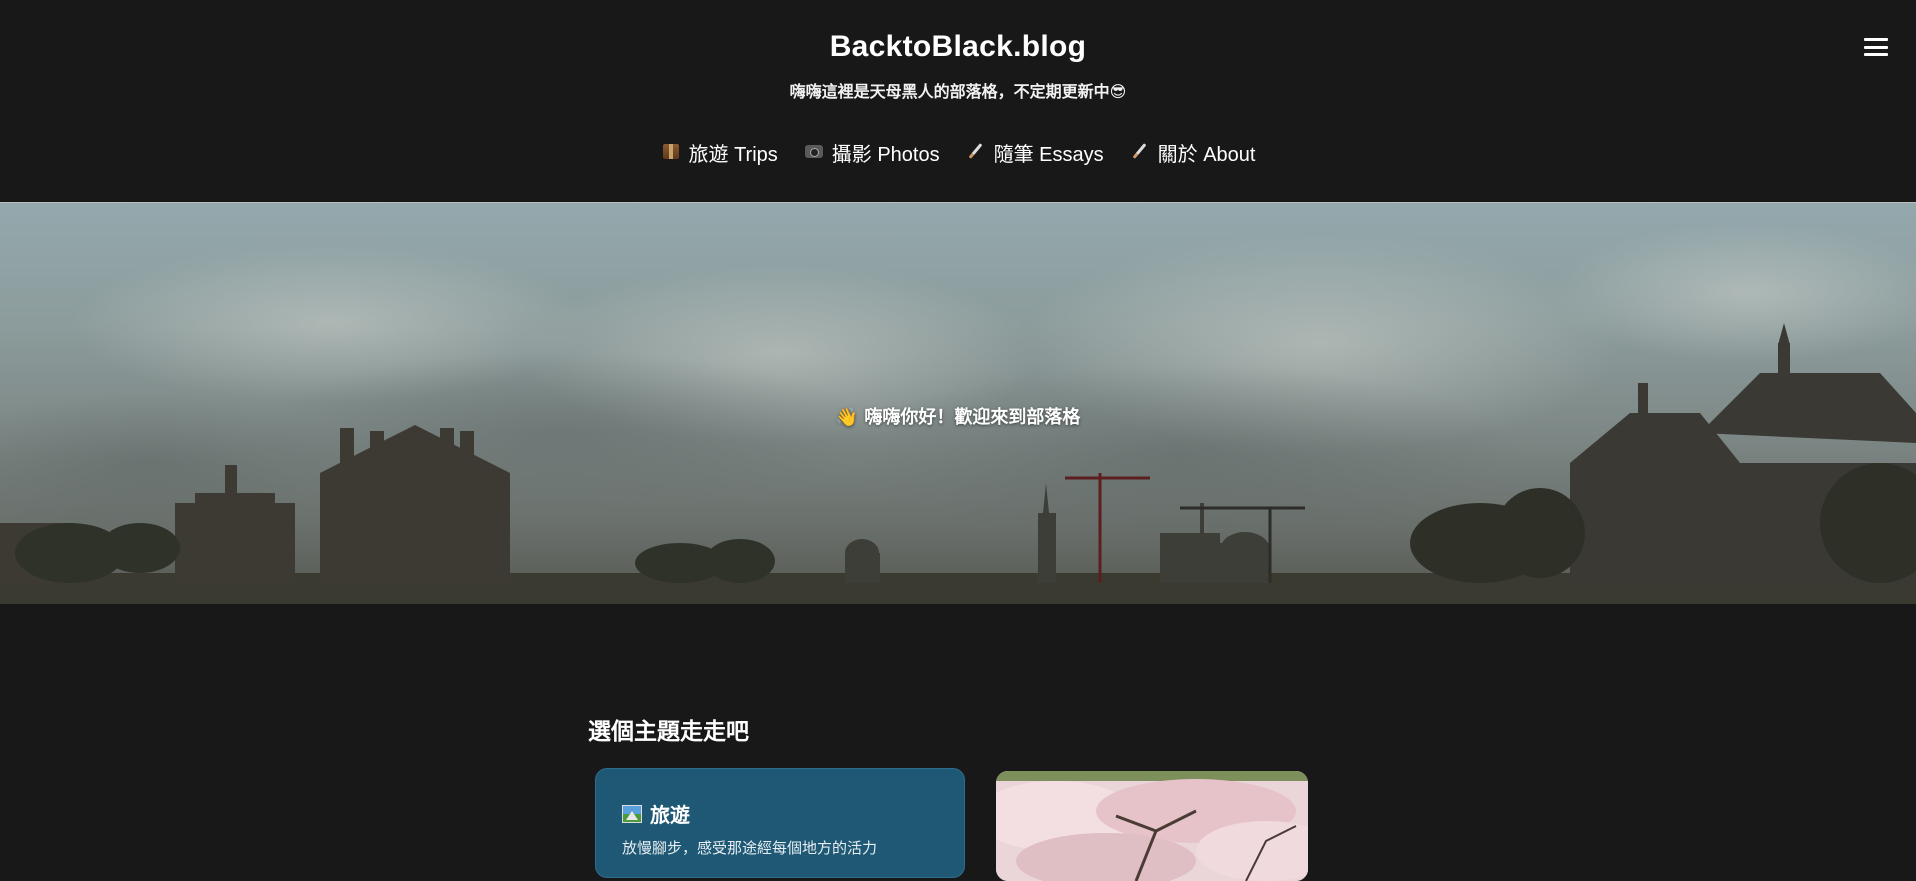 The image size is (1916, 881). Describe the element at coordinates (958, 91) in the screenshot. I see `site-tagline: 嗨嗨這裡是天母黑人的部落格，不定期更新中😎` at that location.